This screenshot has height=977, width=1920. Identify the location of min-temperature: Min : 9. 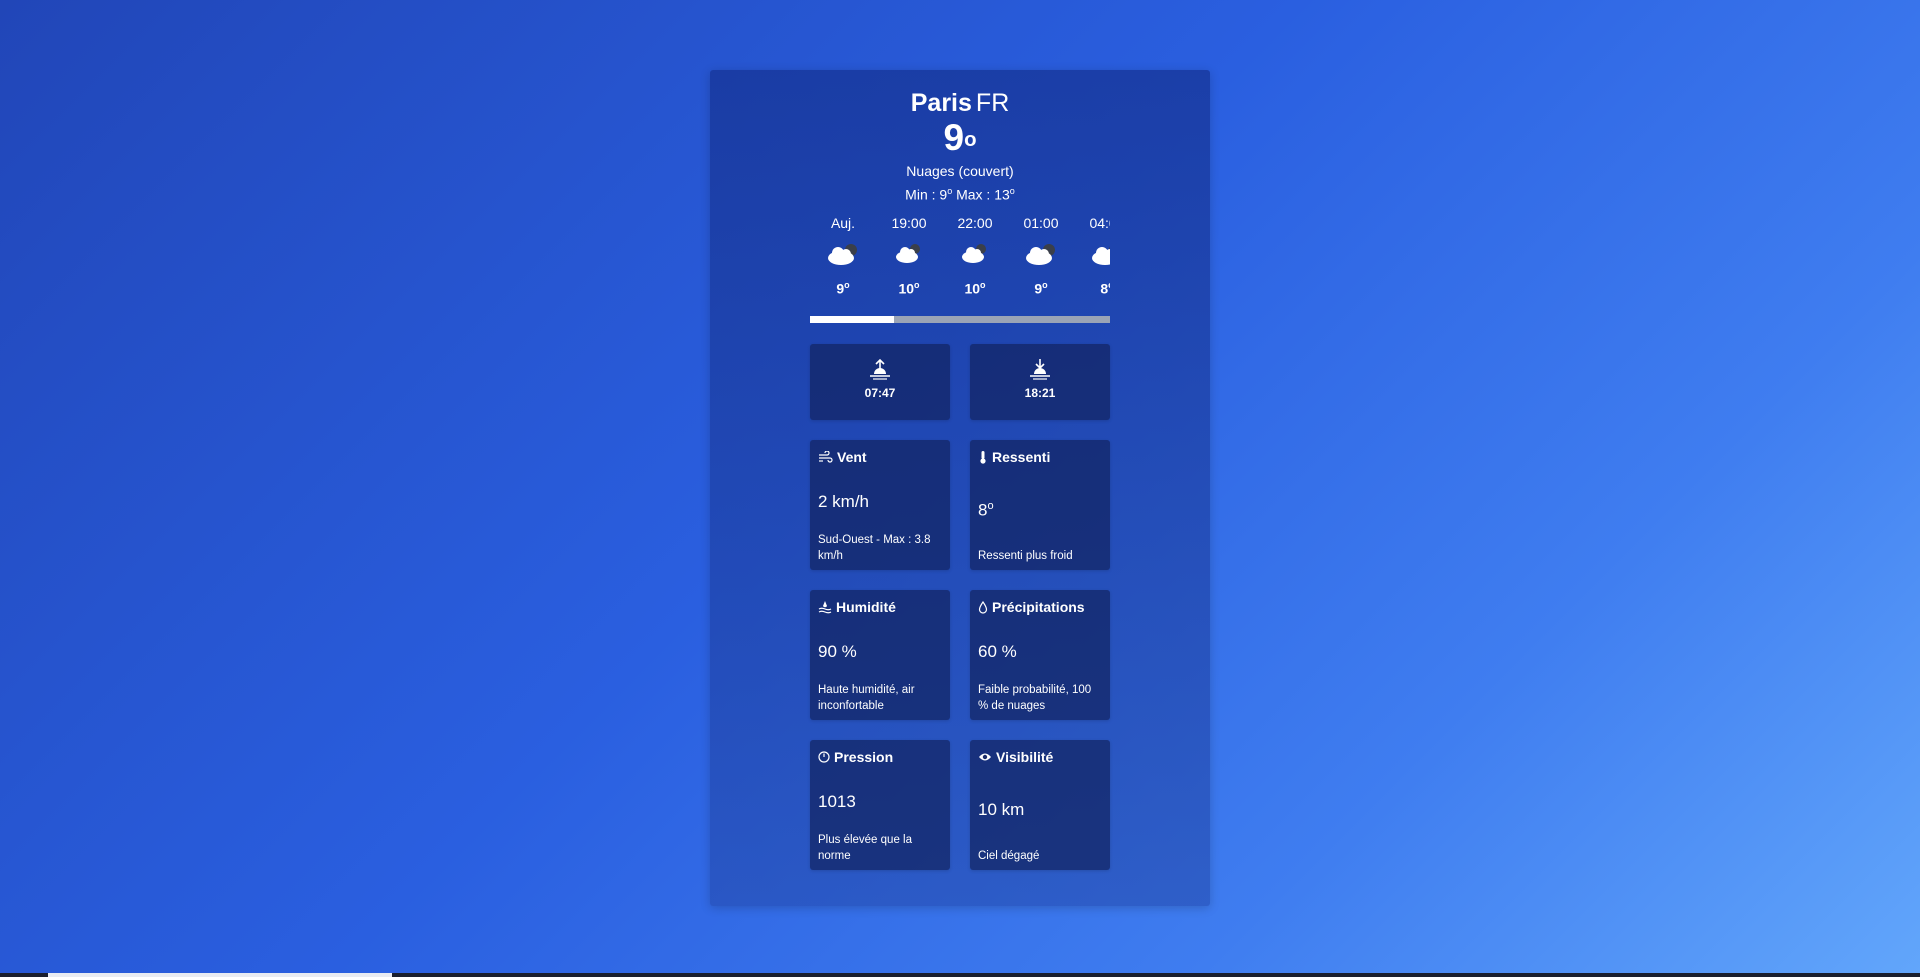
(926, 194).